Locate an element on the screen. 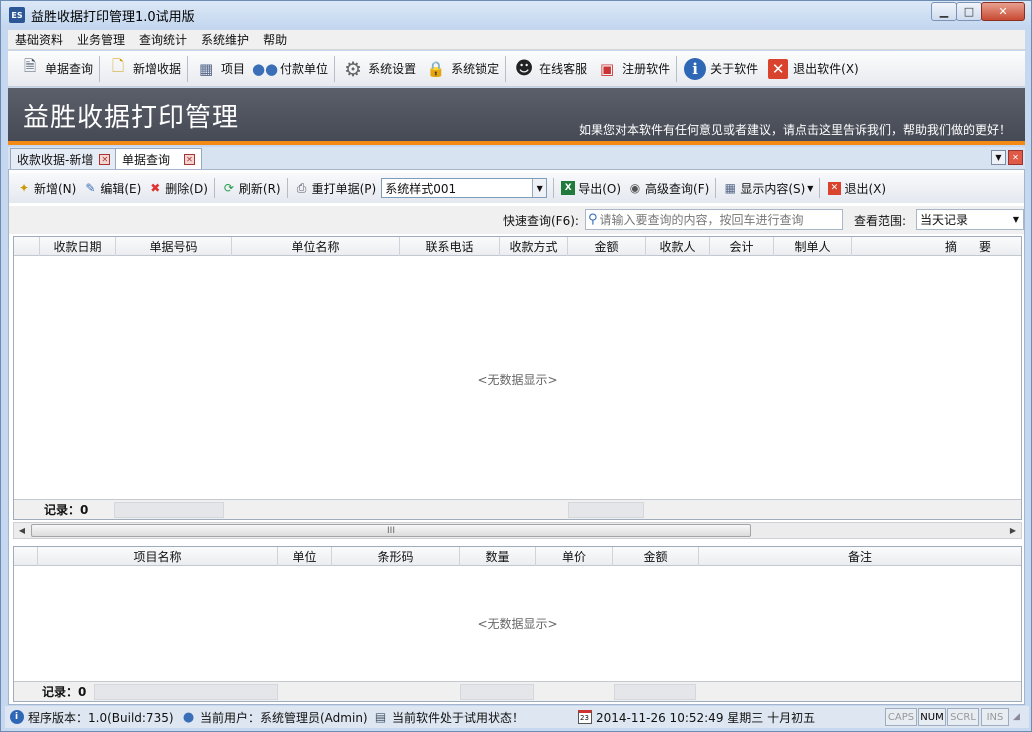 This screenshot has width=1032, height=732. advanced-query-label: 高级查询(F) is located at coordinates (677, 188).